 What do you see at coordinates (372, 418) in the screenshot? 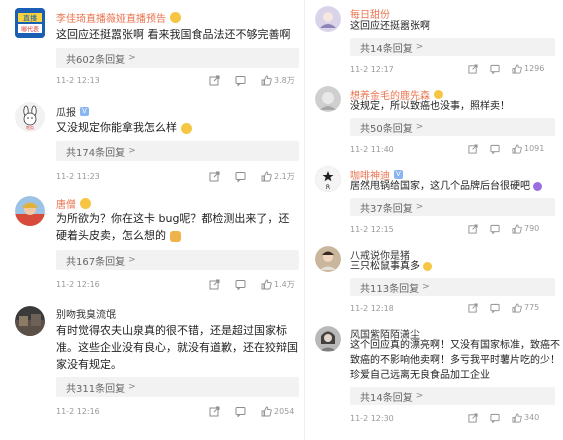
I see `timestamp: 11-2 12:30` at bounding box center [372, 418].